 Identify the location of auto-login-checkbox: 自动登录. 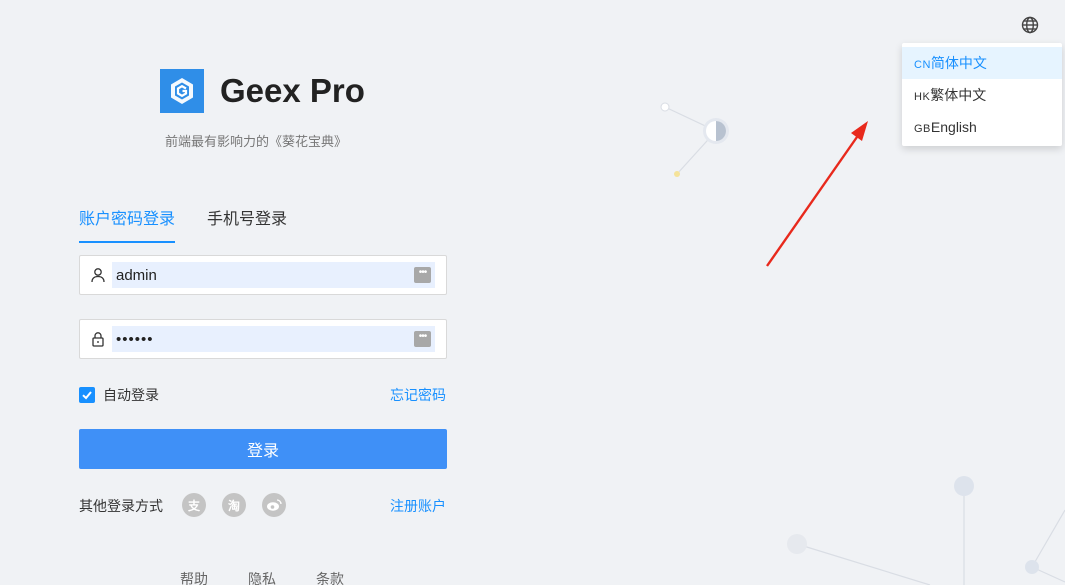
(119, 395).